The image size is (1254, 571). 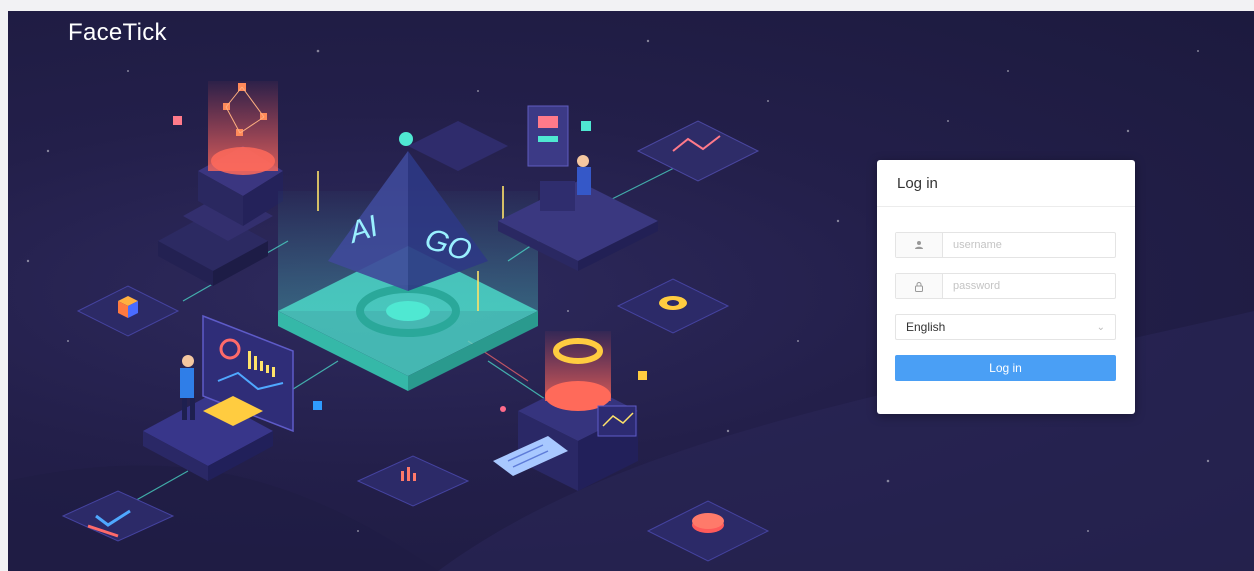 I want to click on language-select: English ⌄, so click(x=1005, y=327).